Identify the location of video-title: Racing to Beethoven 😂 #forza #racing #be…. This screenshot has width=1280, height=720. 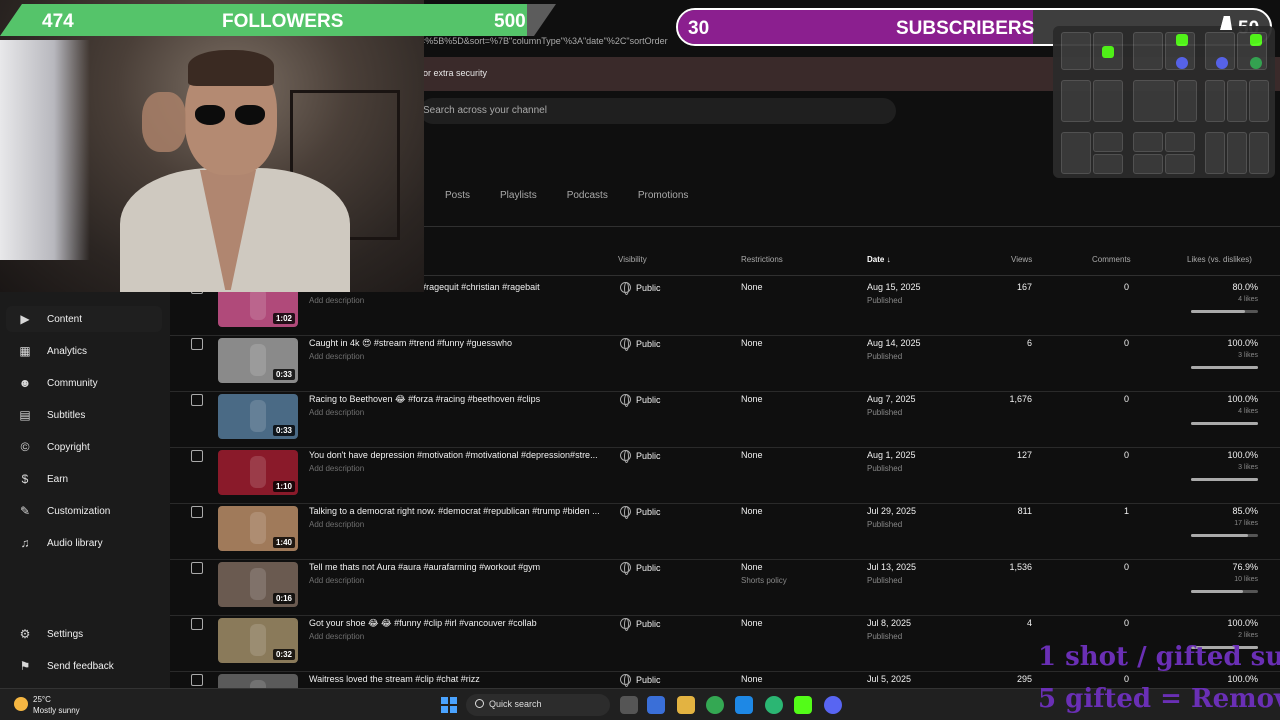
(424, 399).